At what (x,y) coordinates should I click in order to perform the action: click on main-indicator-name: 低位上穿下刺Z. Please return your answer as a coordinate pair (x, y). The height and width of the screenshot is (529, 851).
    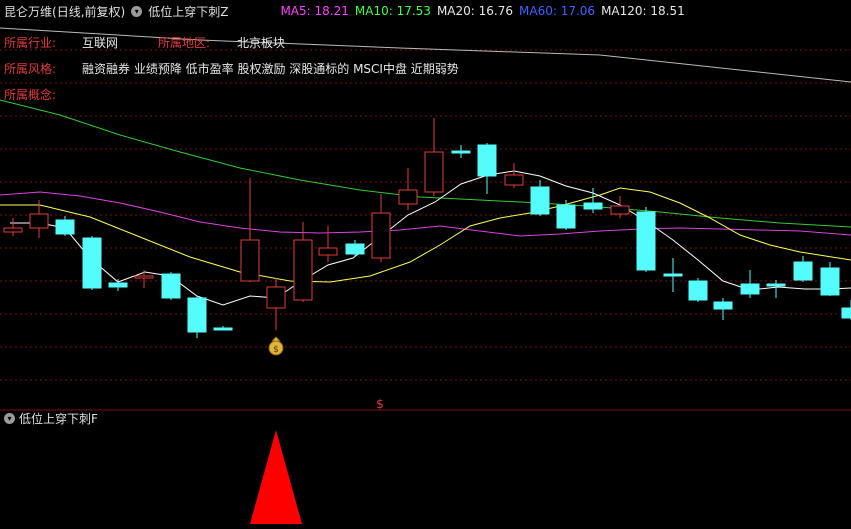
    Looking at the image, I should click on (188, 11).